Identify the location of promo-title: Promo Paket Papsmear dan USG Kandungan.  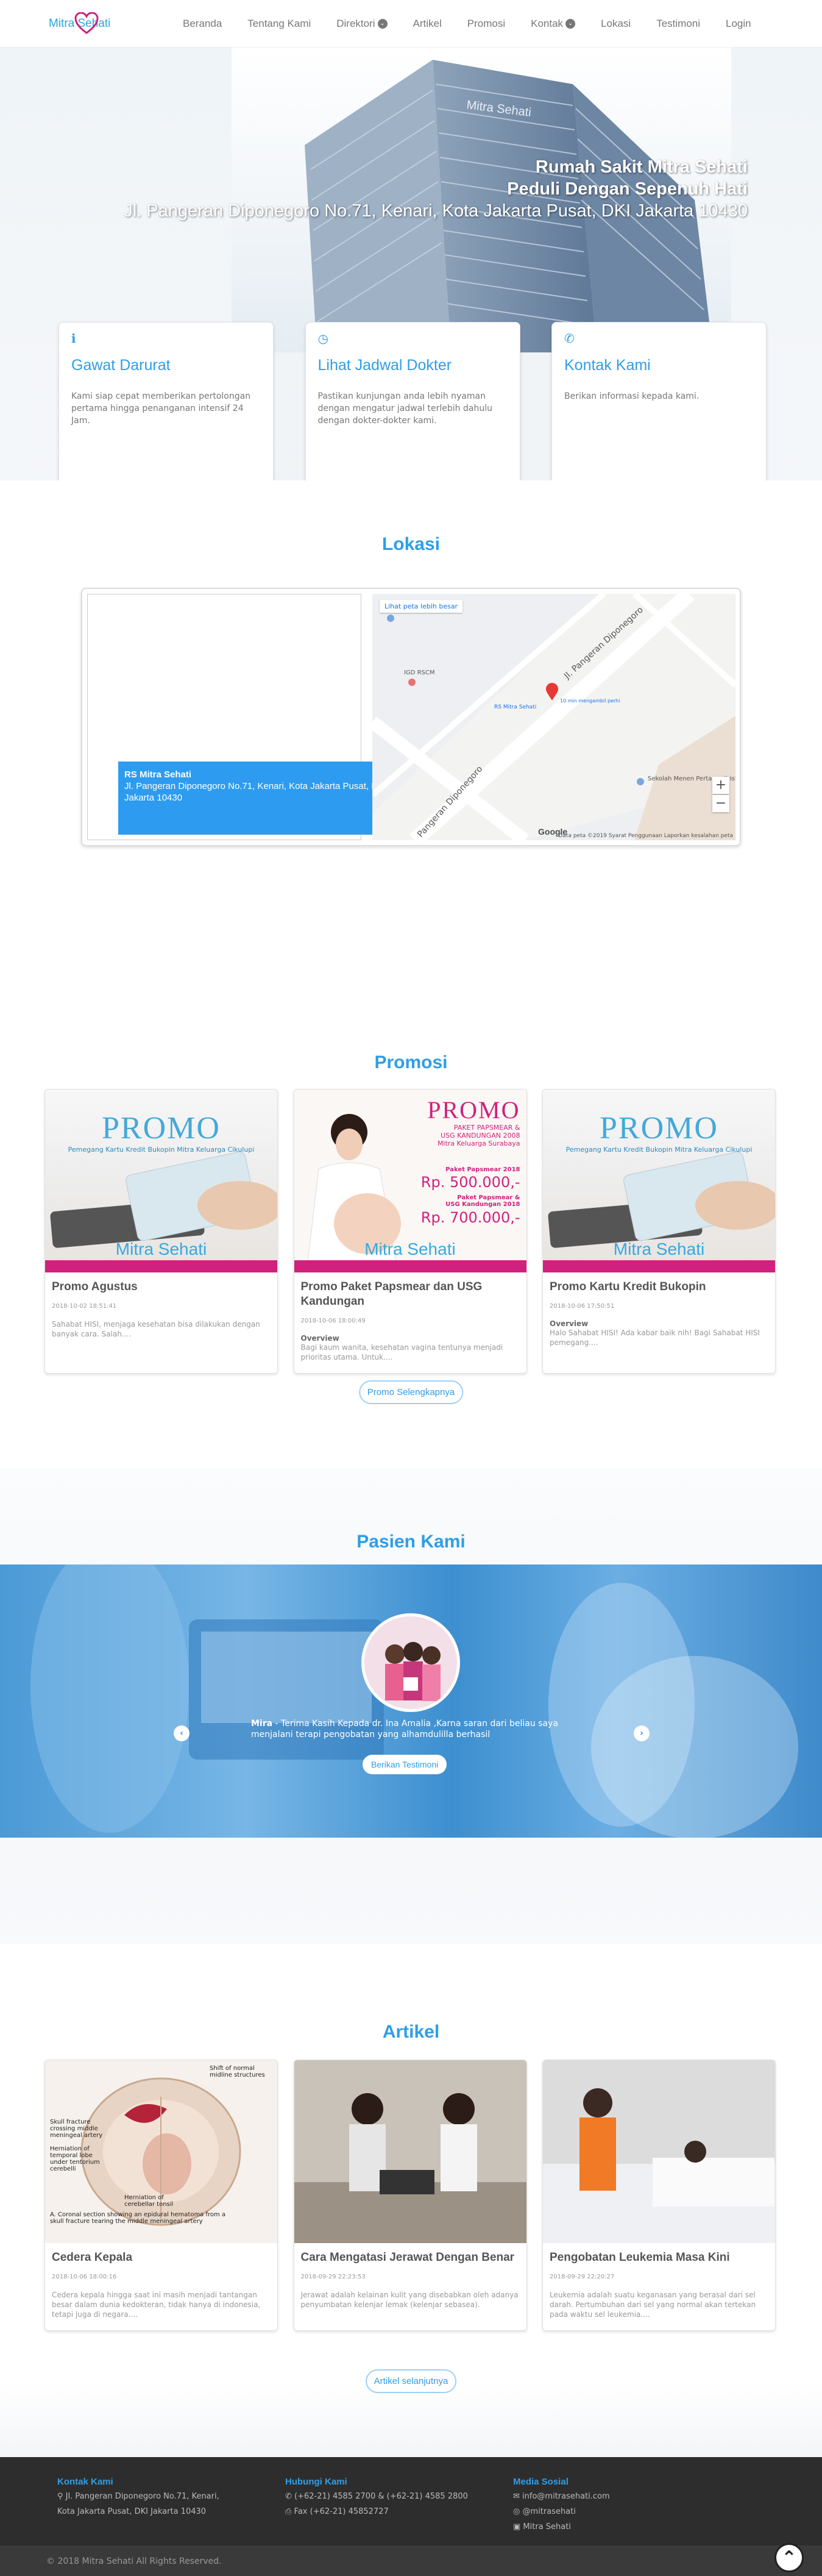
(410, 1294).